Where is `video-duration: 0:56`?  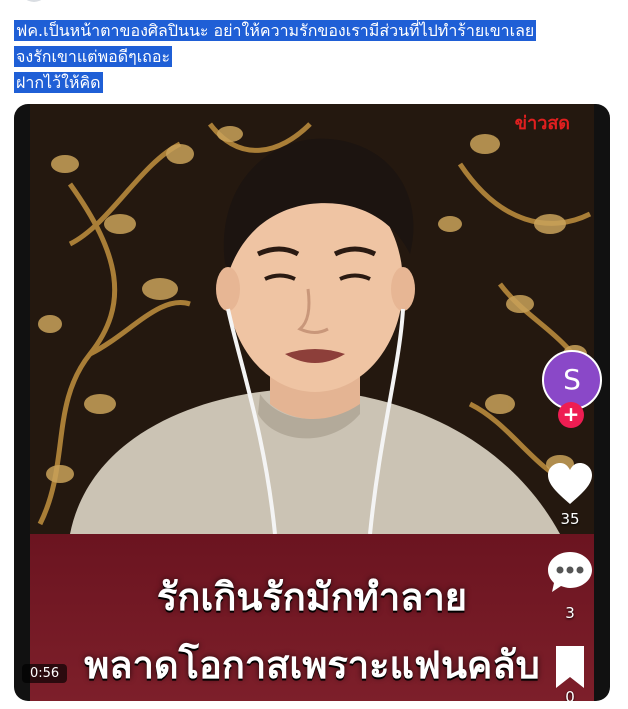
video-duration: 0:56 is located at coordinates (45, 673).